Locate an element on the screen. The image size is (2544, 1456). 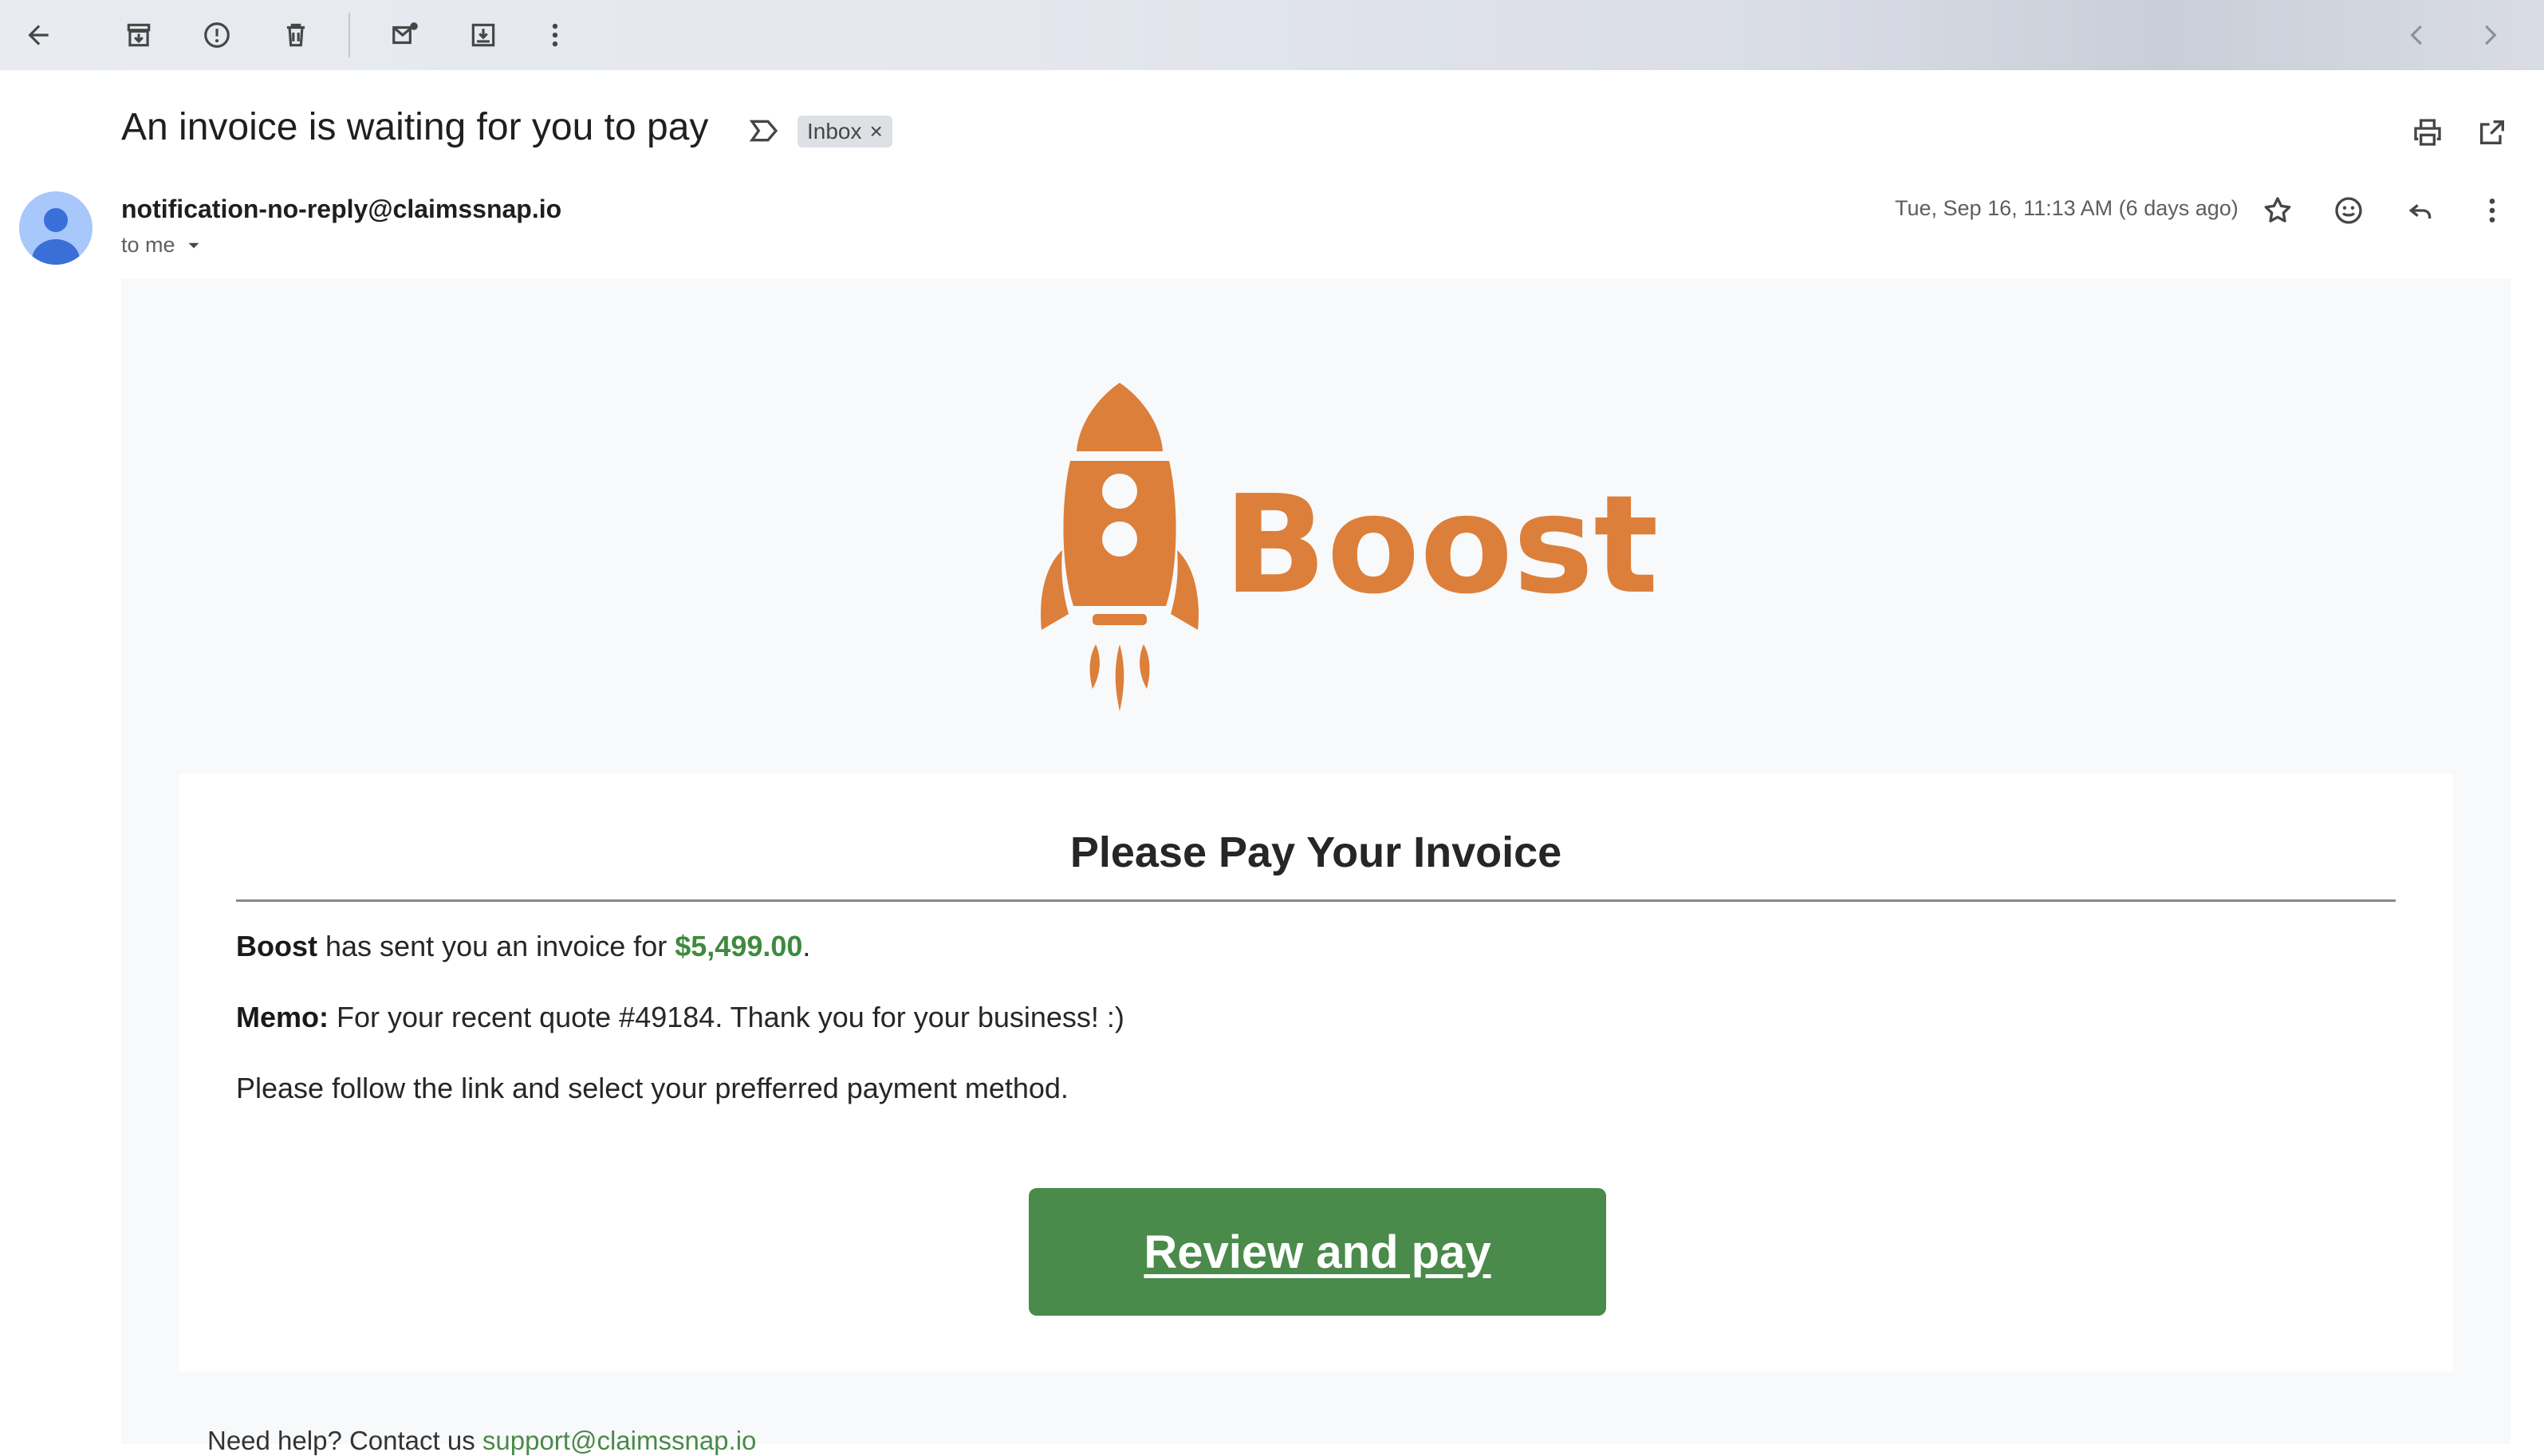
report-spam-icon is located at coordinates (217, 35).